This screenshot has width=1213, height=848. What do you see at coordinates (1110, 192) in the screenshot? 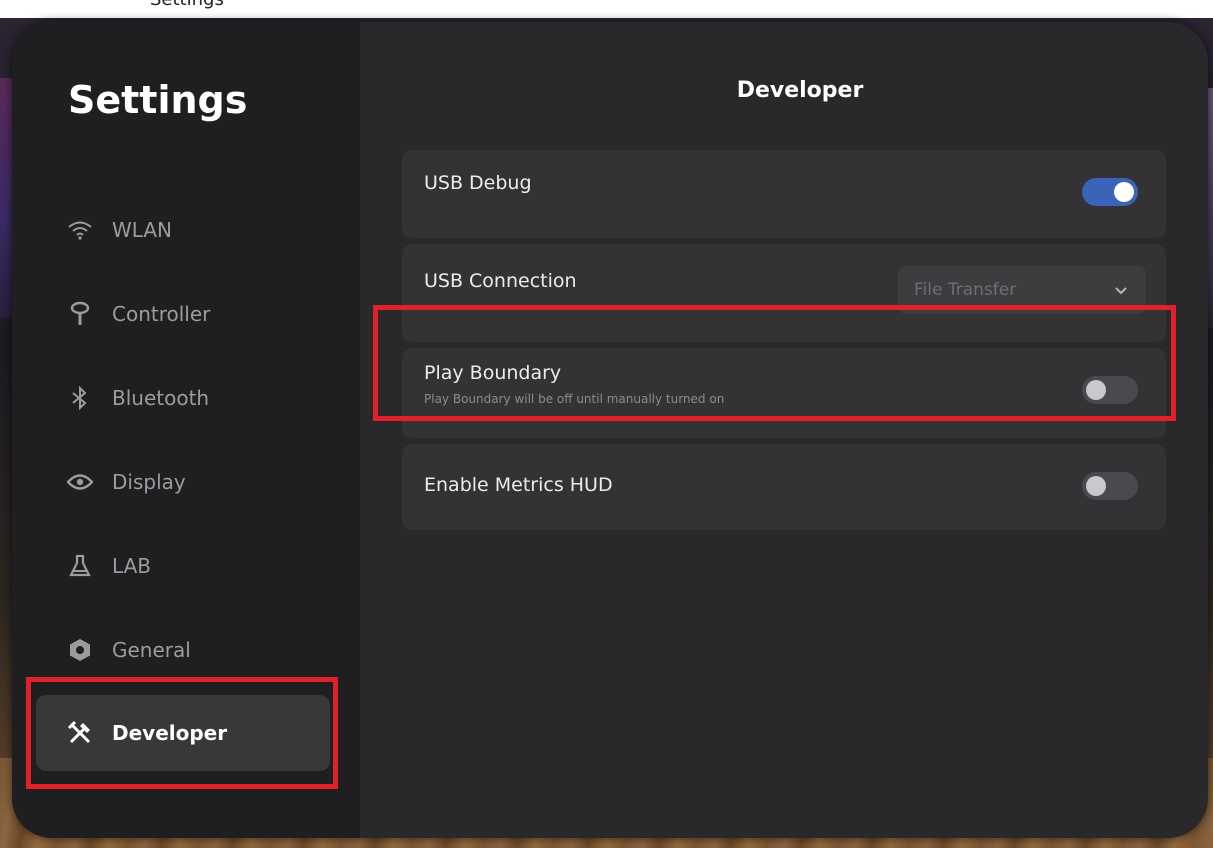
I see `usb-debug-toggle` at bounding box center [1110, 192].